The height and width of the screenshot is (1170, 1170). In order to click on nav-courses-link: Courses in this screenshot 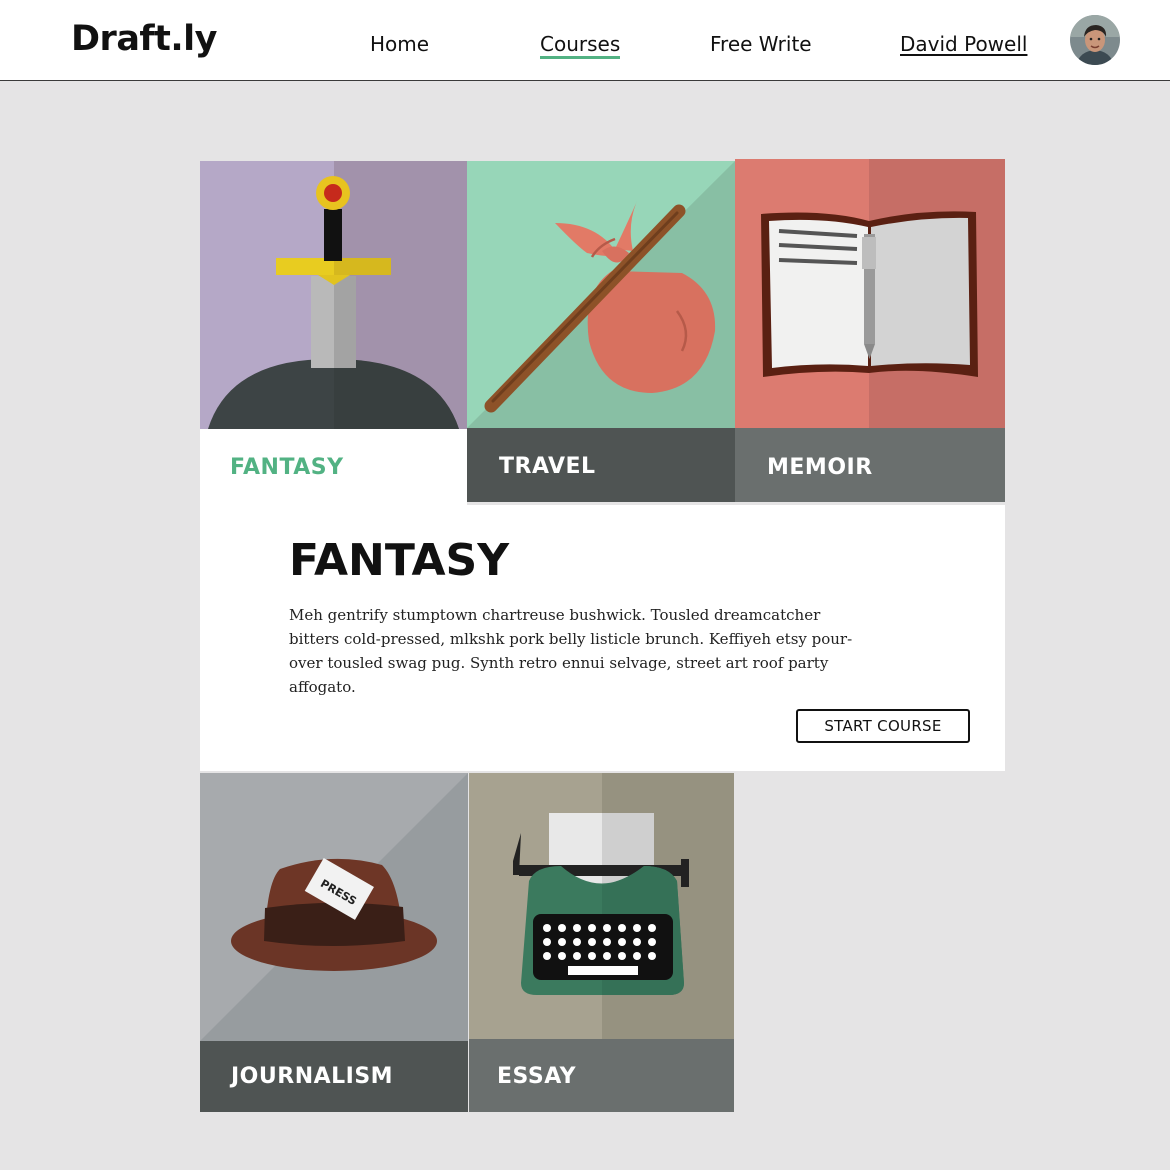, I will do `click(580, 45)`.